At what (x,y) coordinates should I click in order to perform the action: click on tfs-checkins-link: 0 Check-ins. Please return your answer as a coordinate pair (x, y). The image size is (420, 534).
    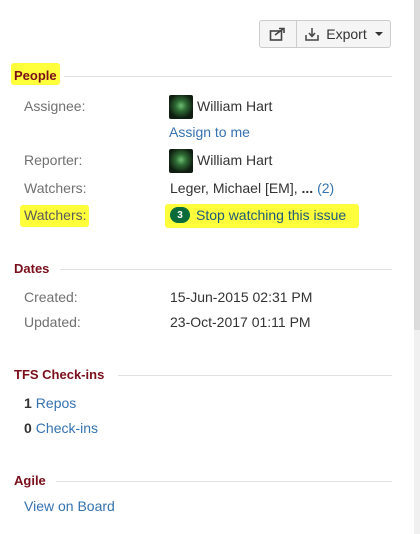
    Looking at the image, I should click on (61, 428).